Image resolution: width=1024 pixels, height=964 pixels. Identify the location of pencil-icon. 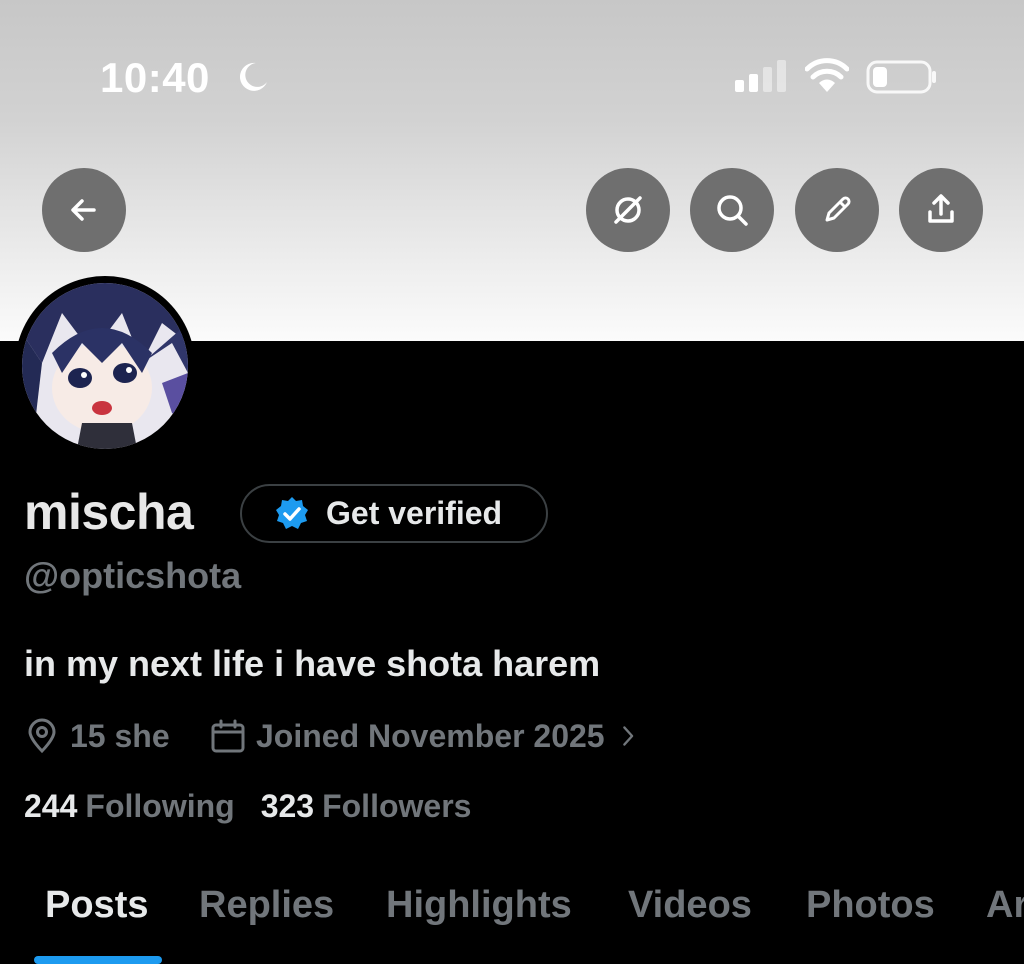
(838, 209).